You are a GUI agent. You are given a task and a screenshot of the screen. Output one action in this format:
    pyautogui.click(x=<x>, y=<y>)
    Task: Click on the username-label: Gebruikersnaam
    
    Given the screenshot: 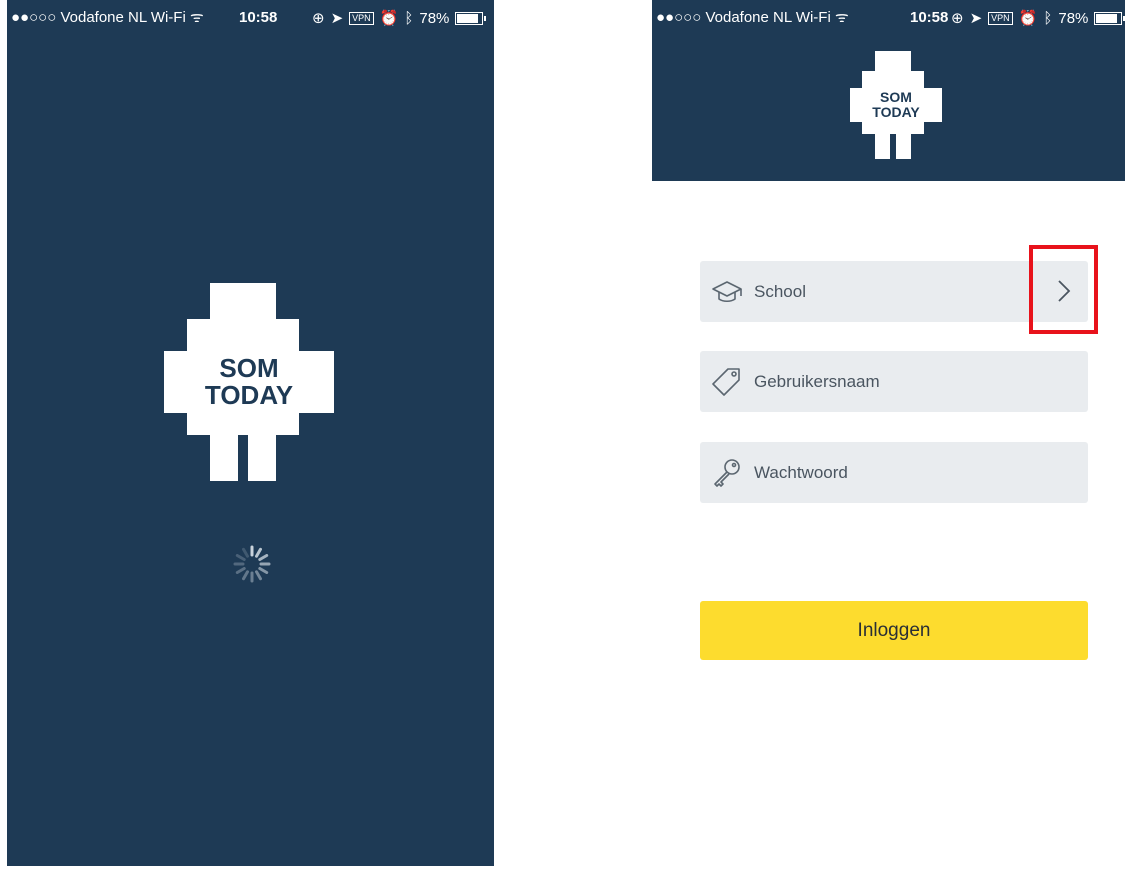 What is the action you would take?
    pyautogui.click(x=817, y=381)
    